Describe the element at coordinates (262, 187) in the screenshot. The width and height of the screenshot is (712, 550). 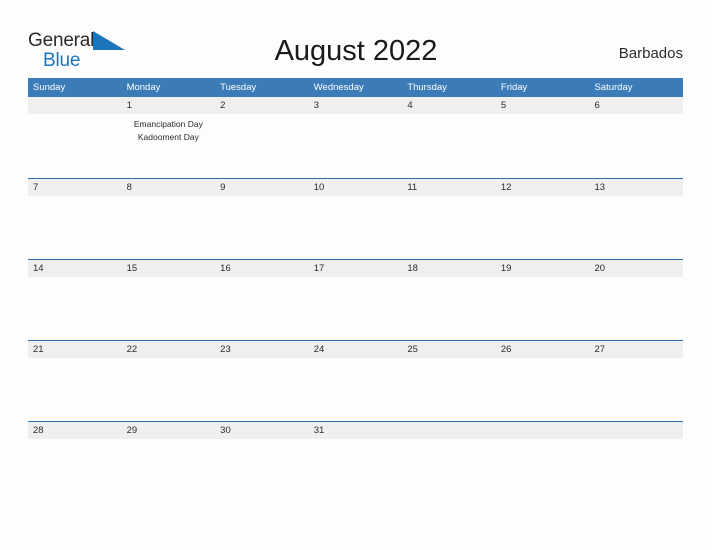
I see `calendar-date-number: 9` at that location.